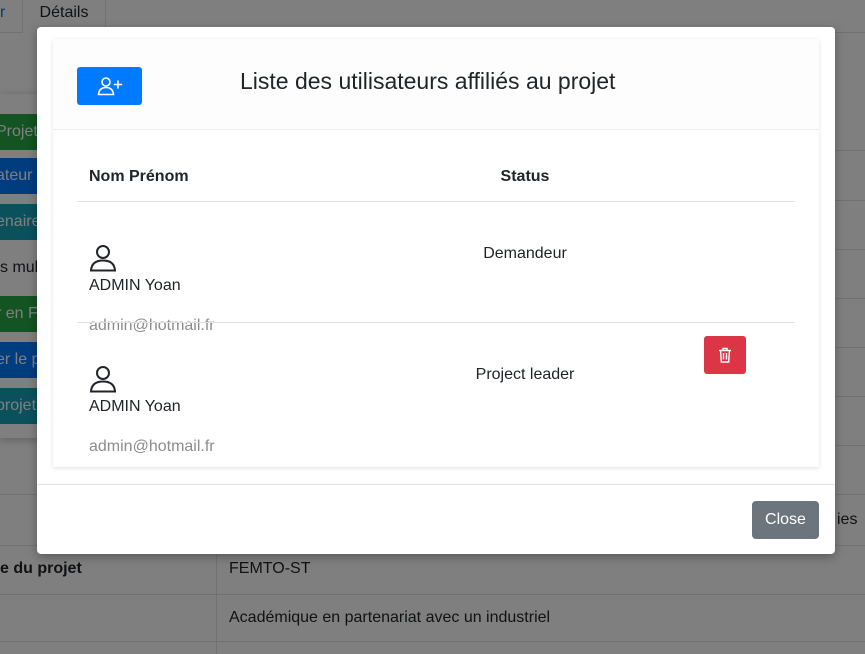 This screenshot has width=865, height=654. I want to click on table-row-divider, so click(436, 322).